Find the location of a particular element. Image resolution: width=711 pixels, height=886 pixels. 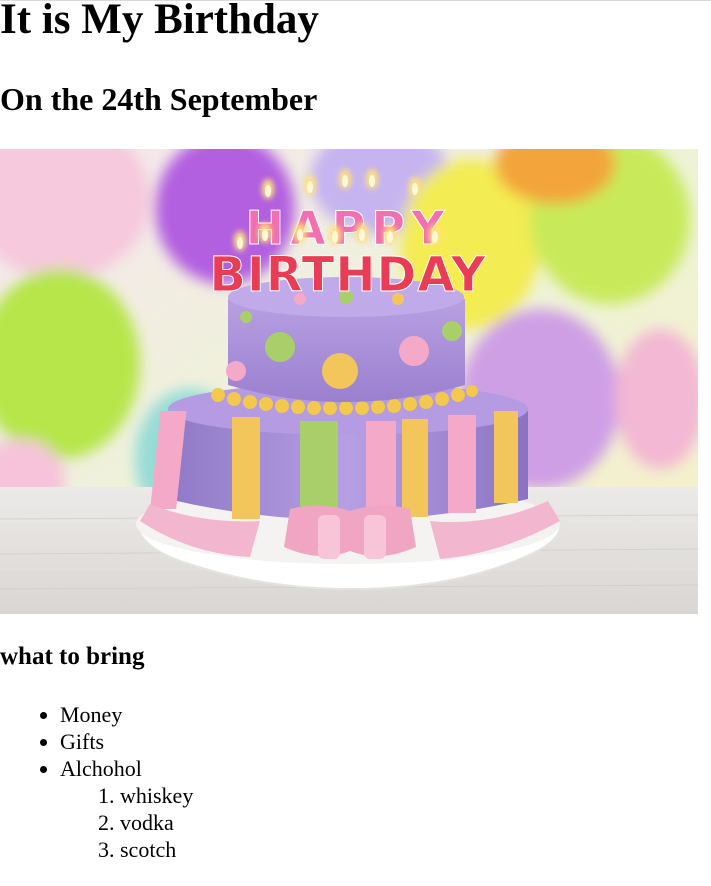

list-item-money: Money is located at coordinates (126, 714).